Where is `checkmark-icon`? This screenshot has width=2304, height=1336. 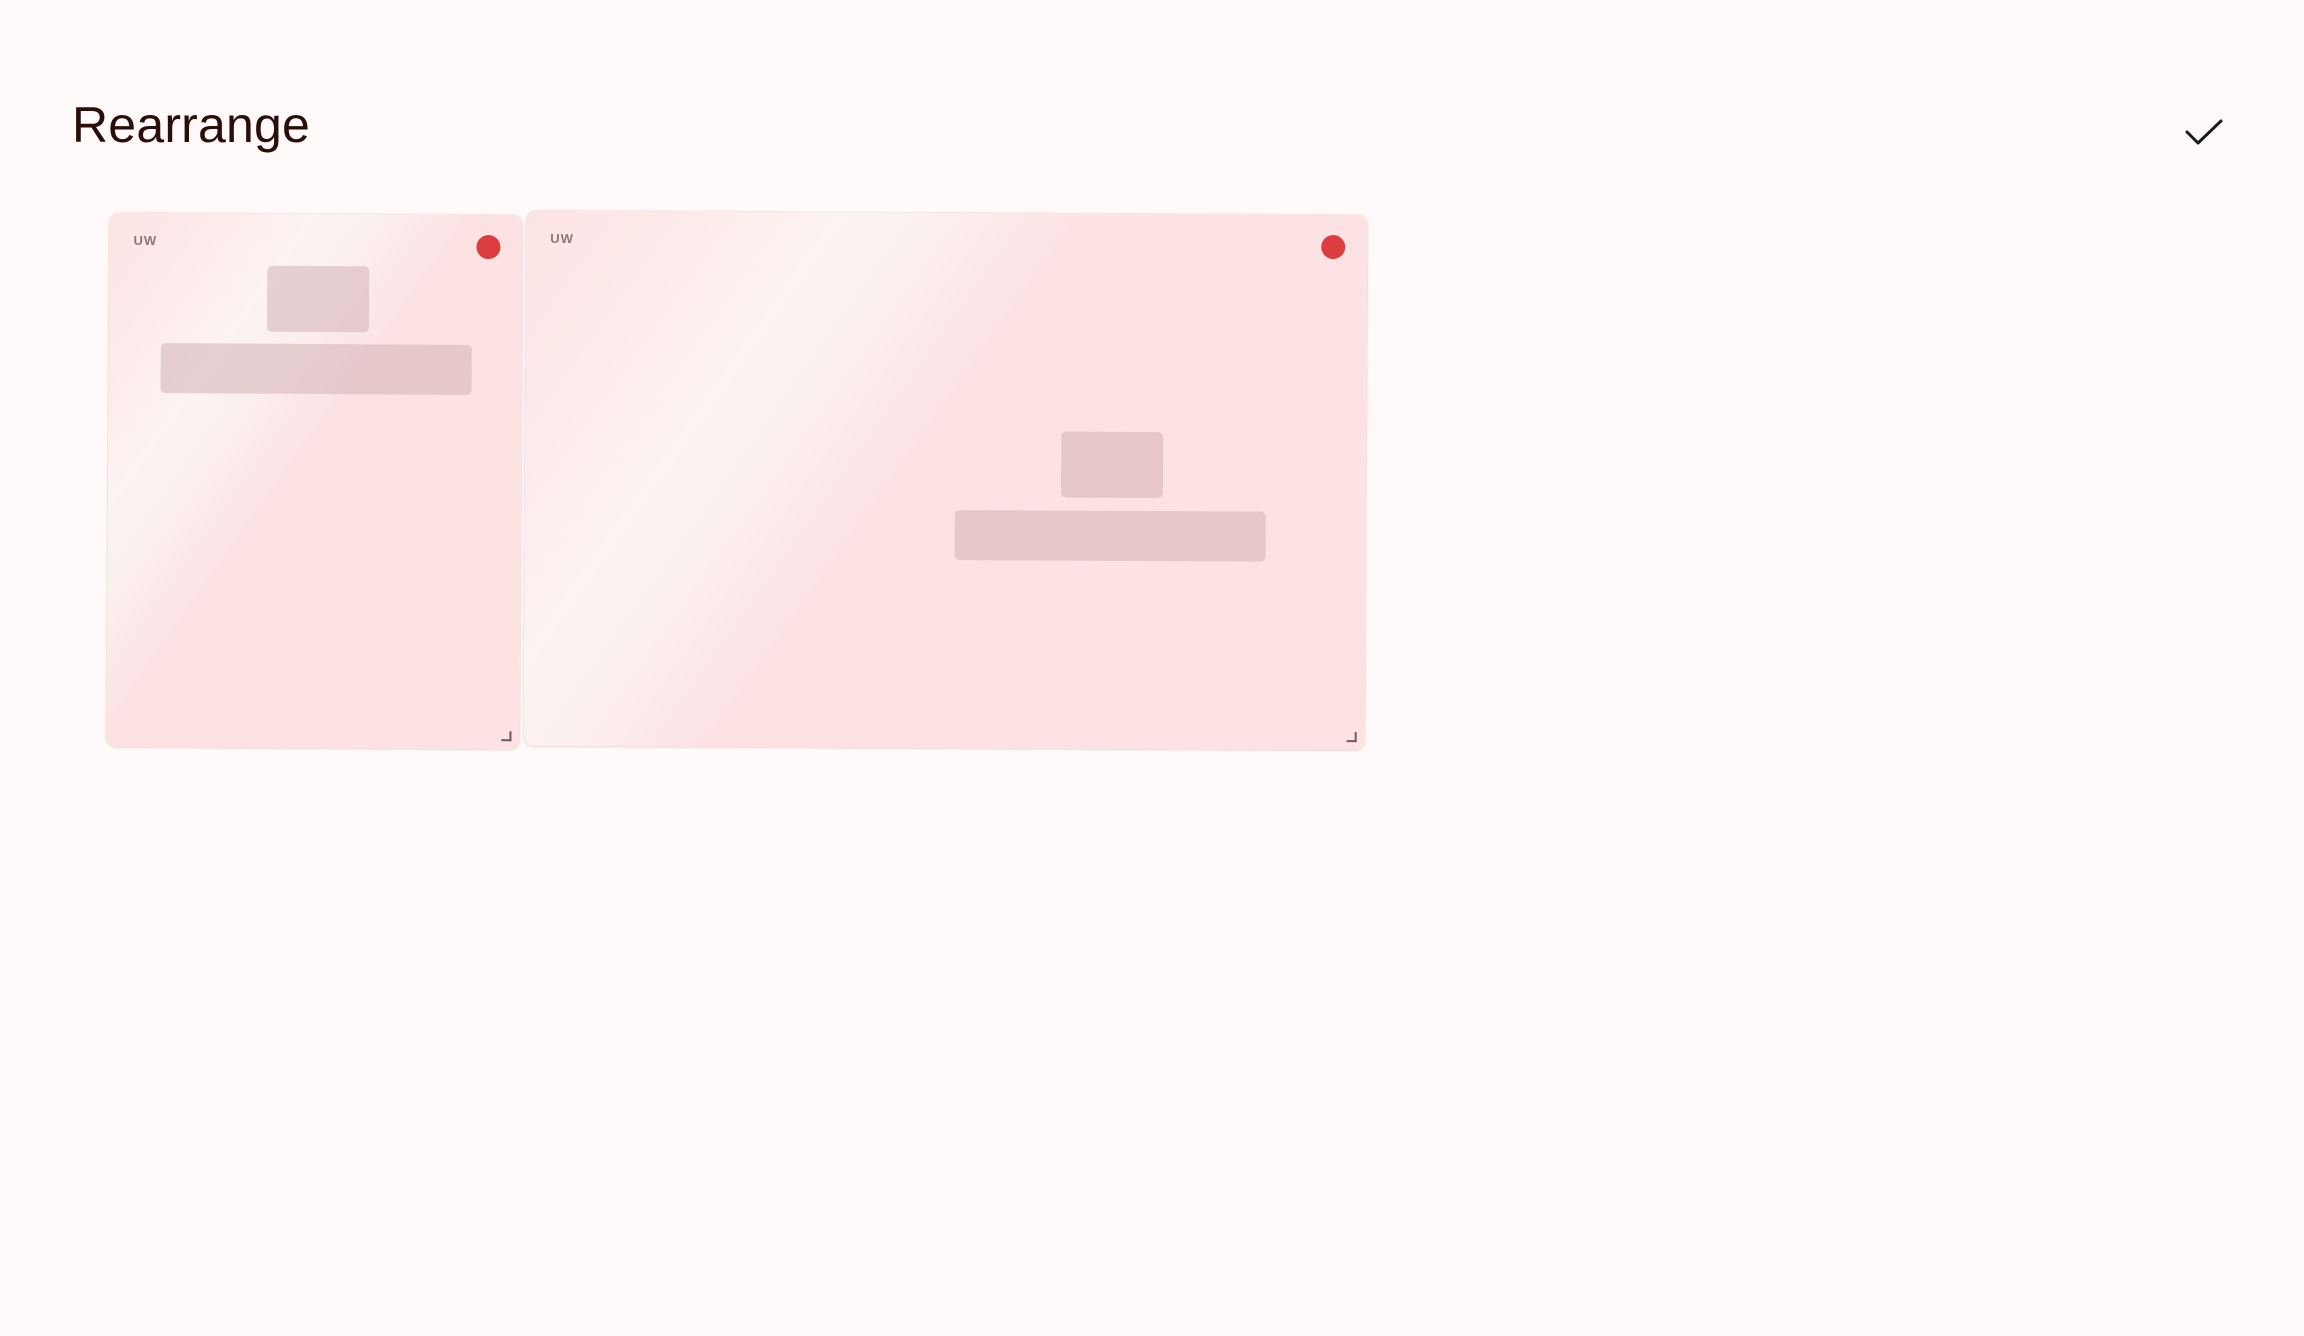 checkmark-icon is located at coordinates (2204, 132).